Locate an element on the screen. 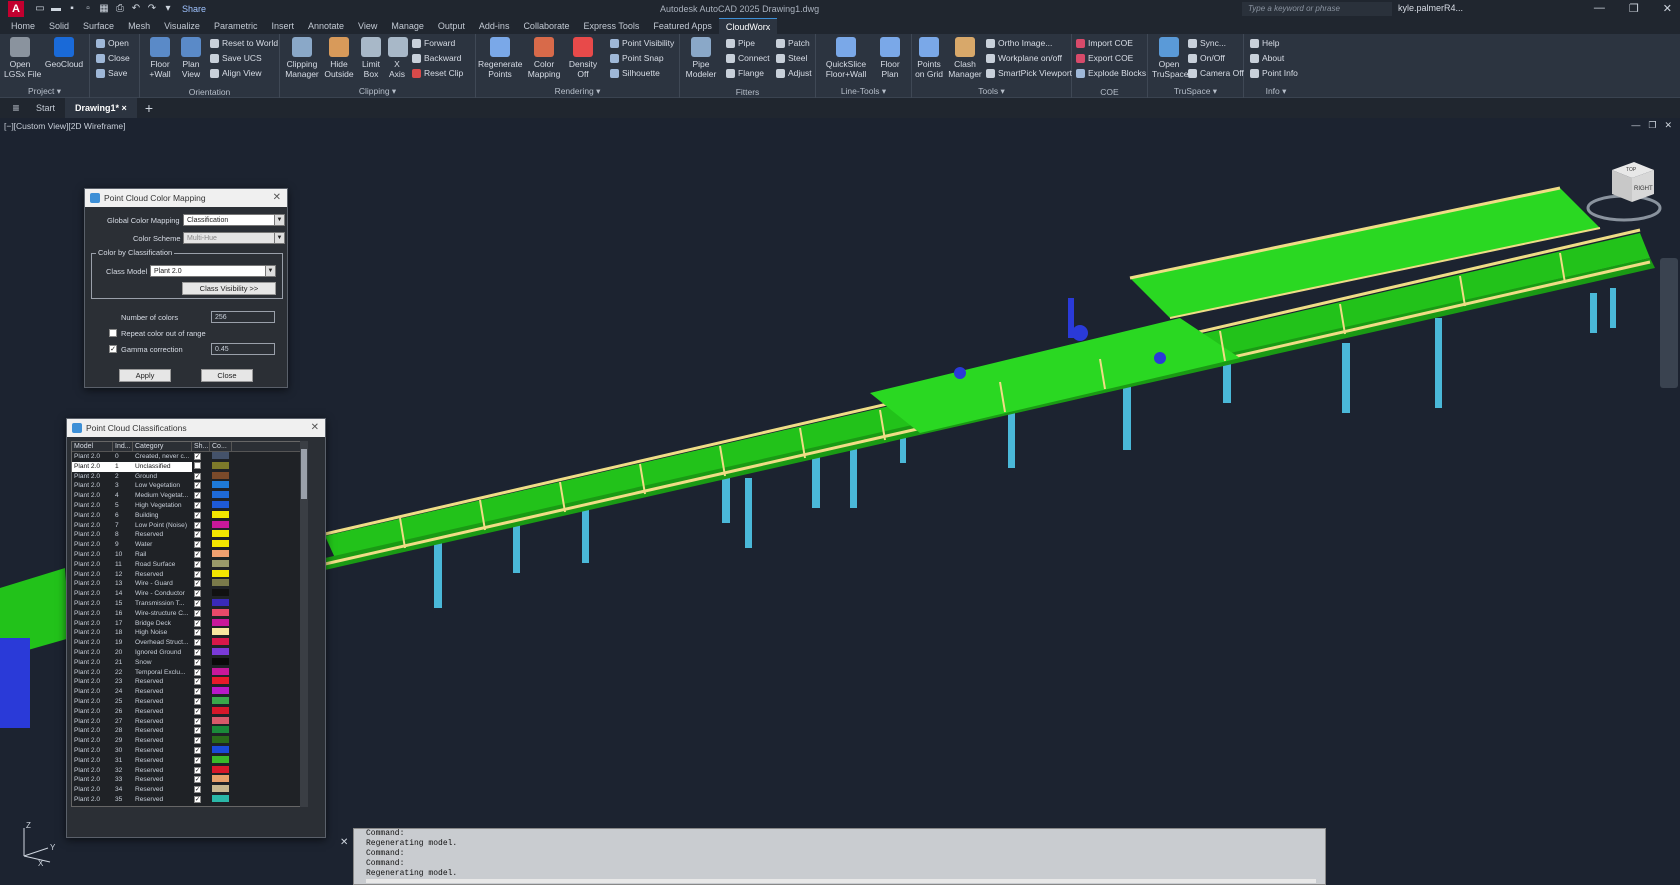  about-button: About is located at coordinates (1267, 58).